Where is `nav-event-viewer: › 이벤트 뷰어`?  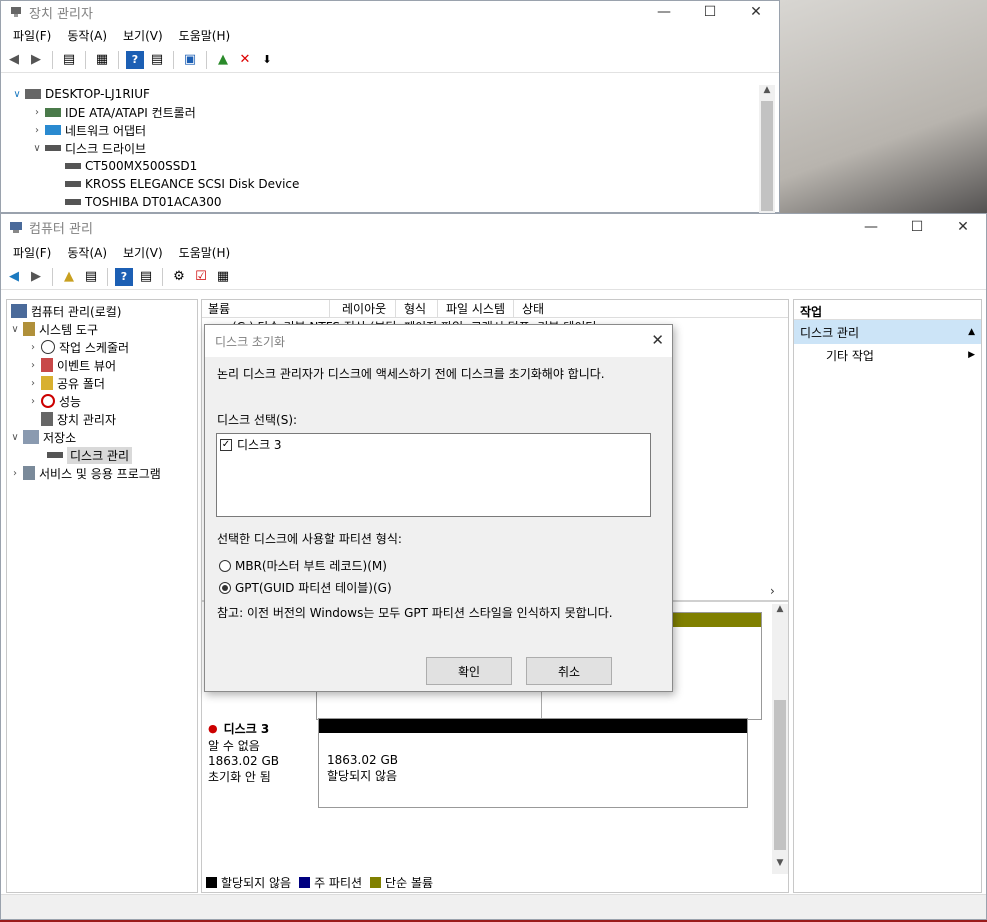
nav-event-viewer: › 이벤트 뷰어 is located at coordinates (102, 365).